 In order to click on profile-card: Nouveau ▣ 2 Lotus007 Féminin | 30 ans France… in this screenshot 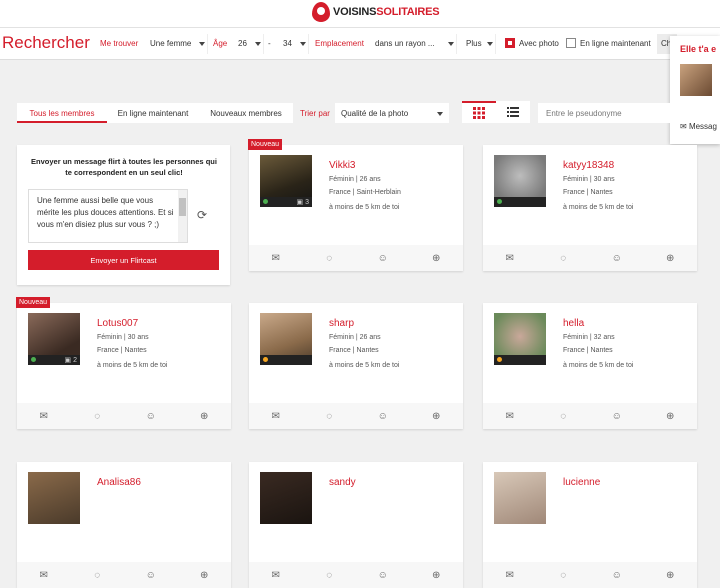, I will do `click(123, 363)`.